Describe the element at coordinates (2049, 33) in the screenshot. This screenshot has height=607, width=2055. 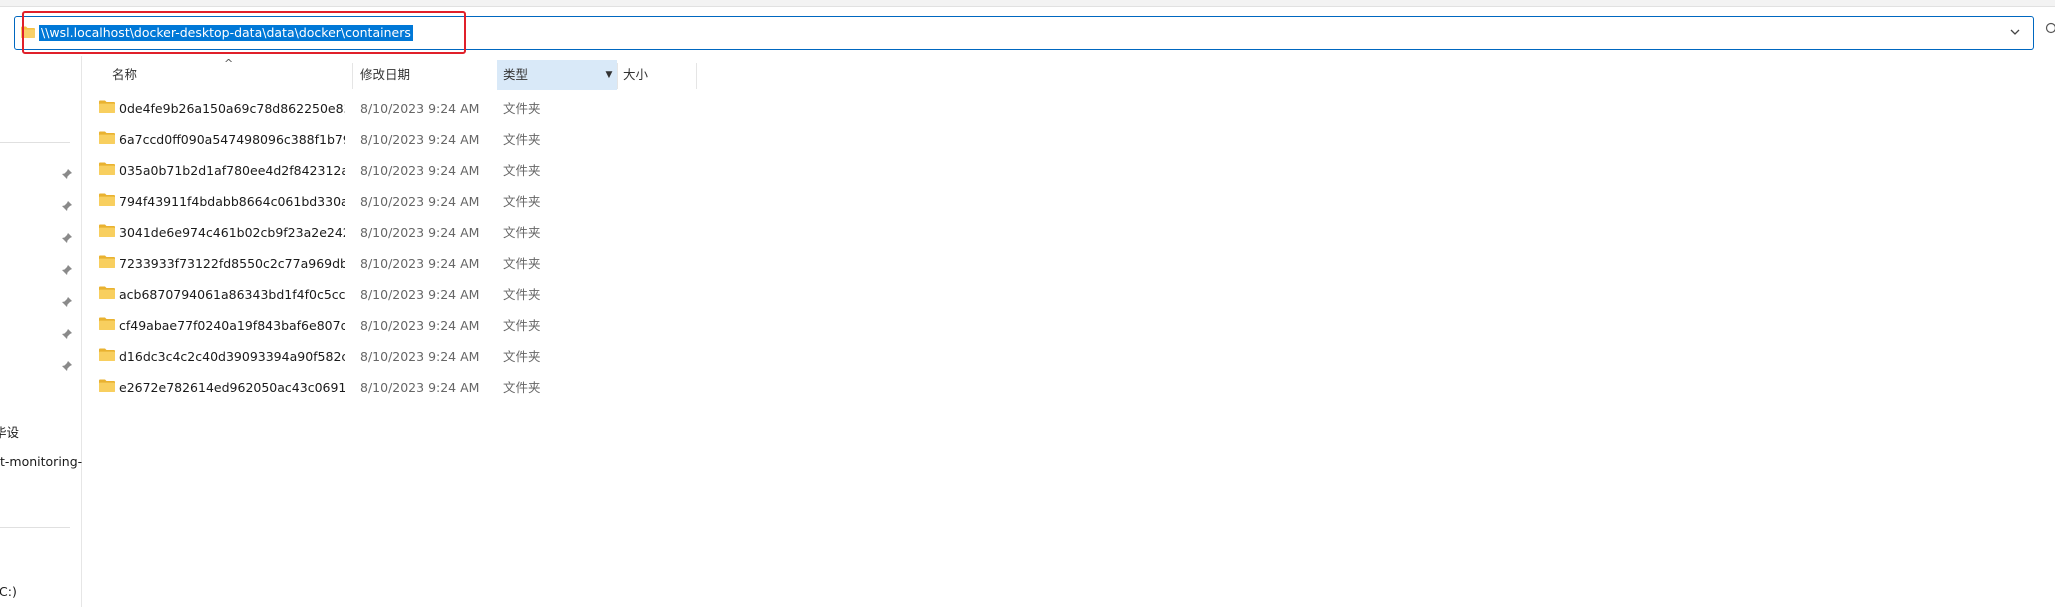
I see `search-icon` at that location.